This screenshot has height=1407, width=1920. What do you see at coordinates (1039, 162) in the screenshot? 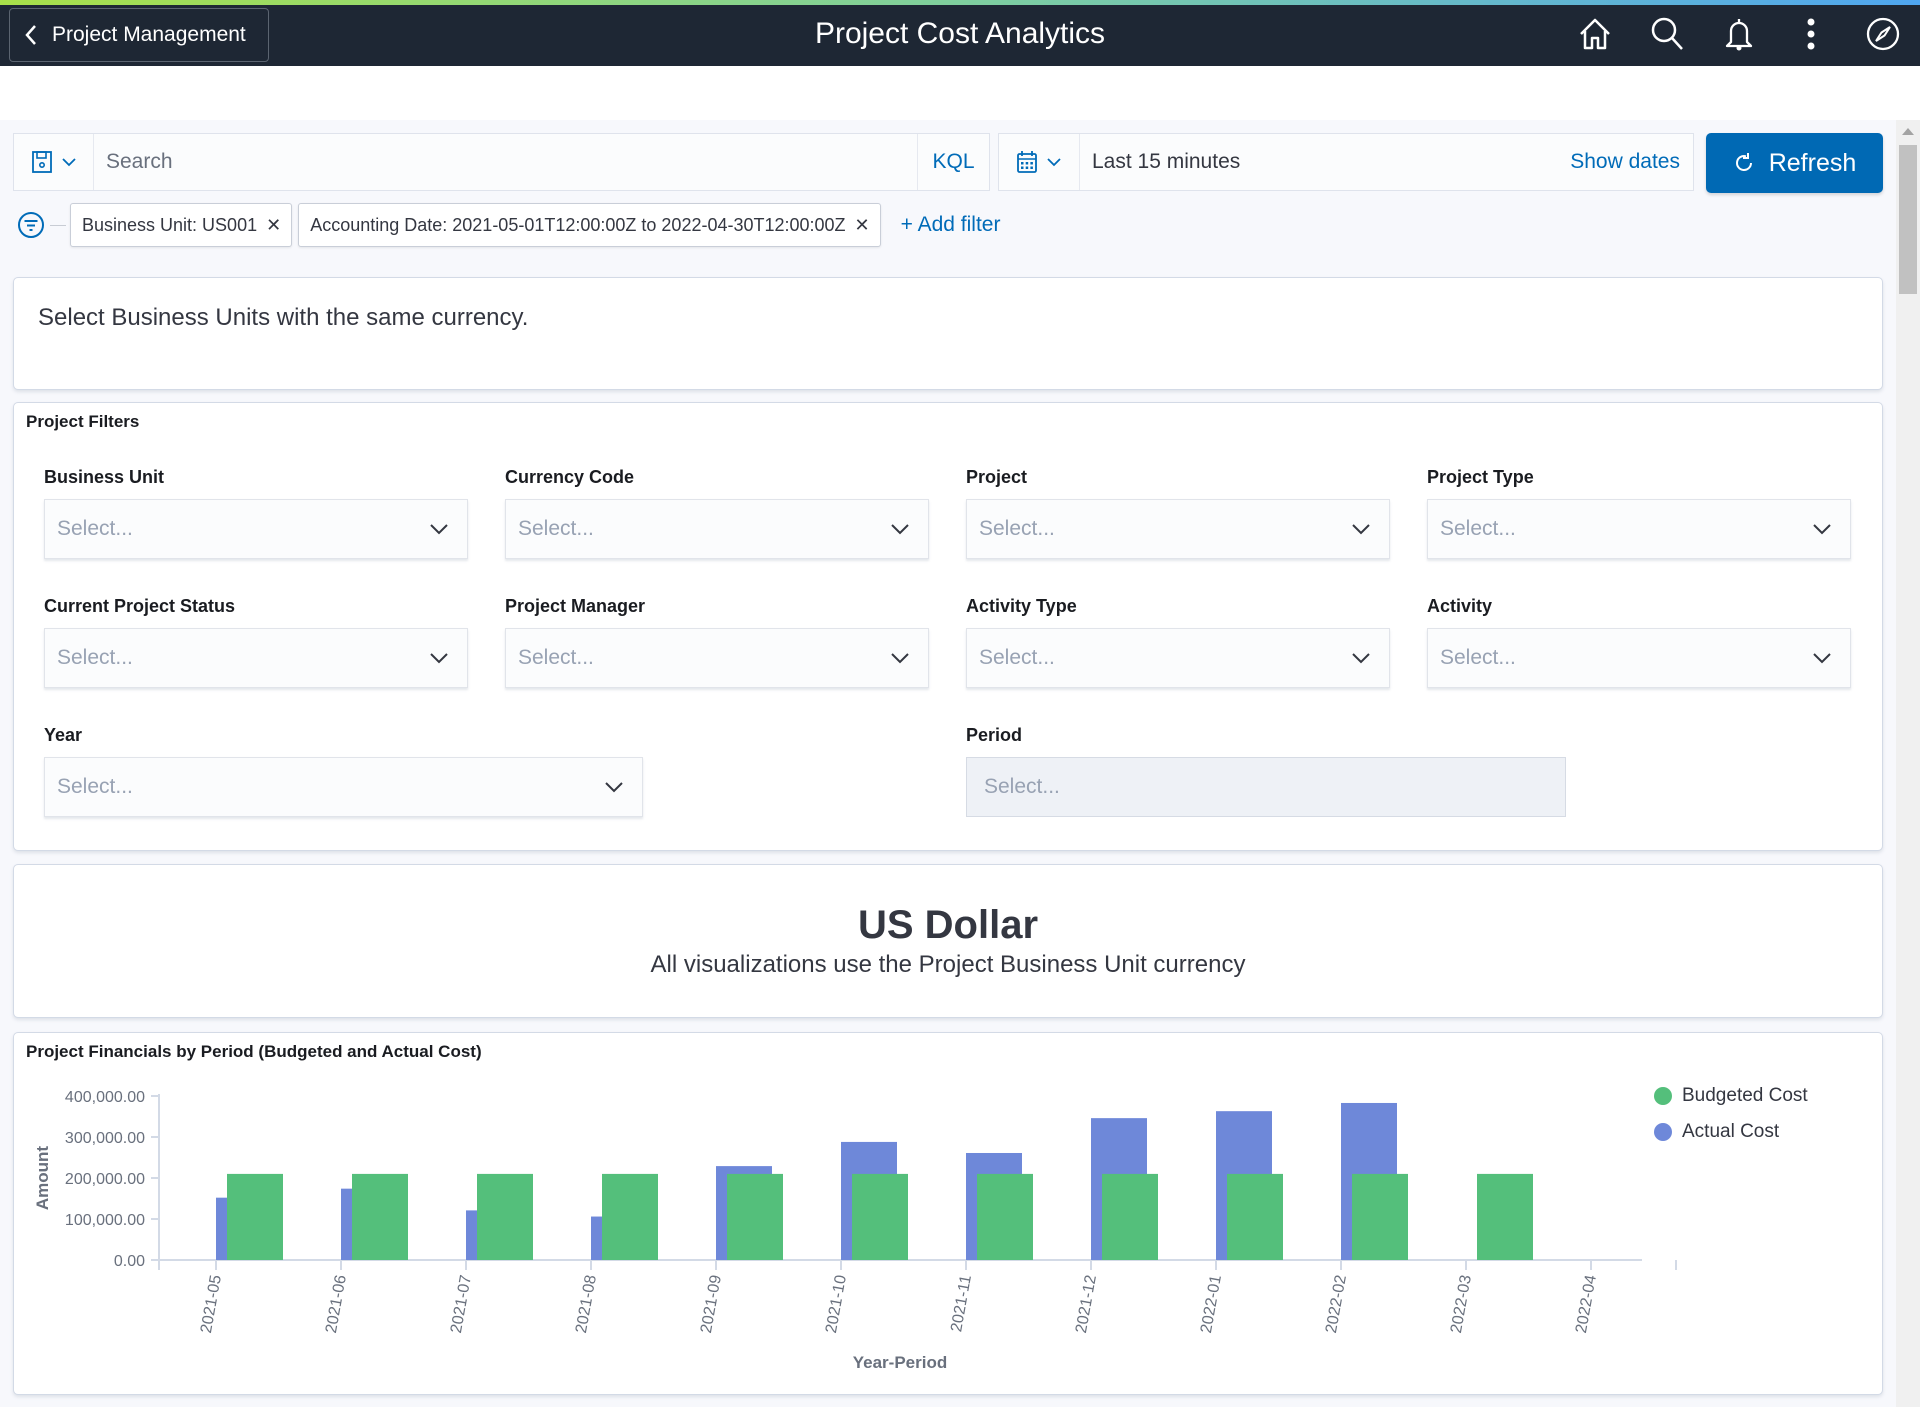
I see `quick-menu-button` at bounding box center [1039, 162].